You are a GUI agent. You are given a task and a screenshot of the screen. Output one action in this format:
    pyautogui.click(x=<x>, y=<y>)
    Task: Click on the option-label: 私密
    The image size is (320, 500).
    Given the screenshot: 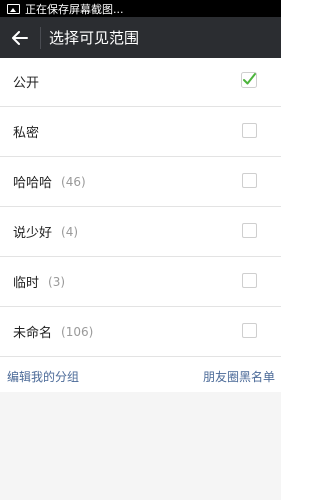 What is the action you would take?
    pyautogui.click(x=26, y=133)
    